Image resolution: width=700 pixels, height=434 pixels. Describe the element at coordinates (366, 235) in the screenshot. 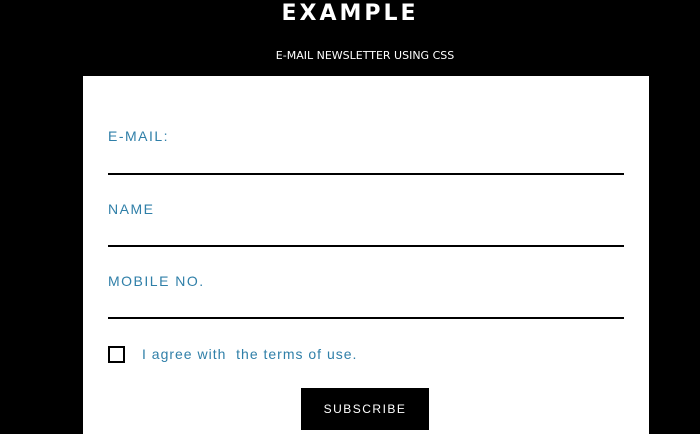

I see `name-field` at that location.